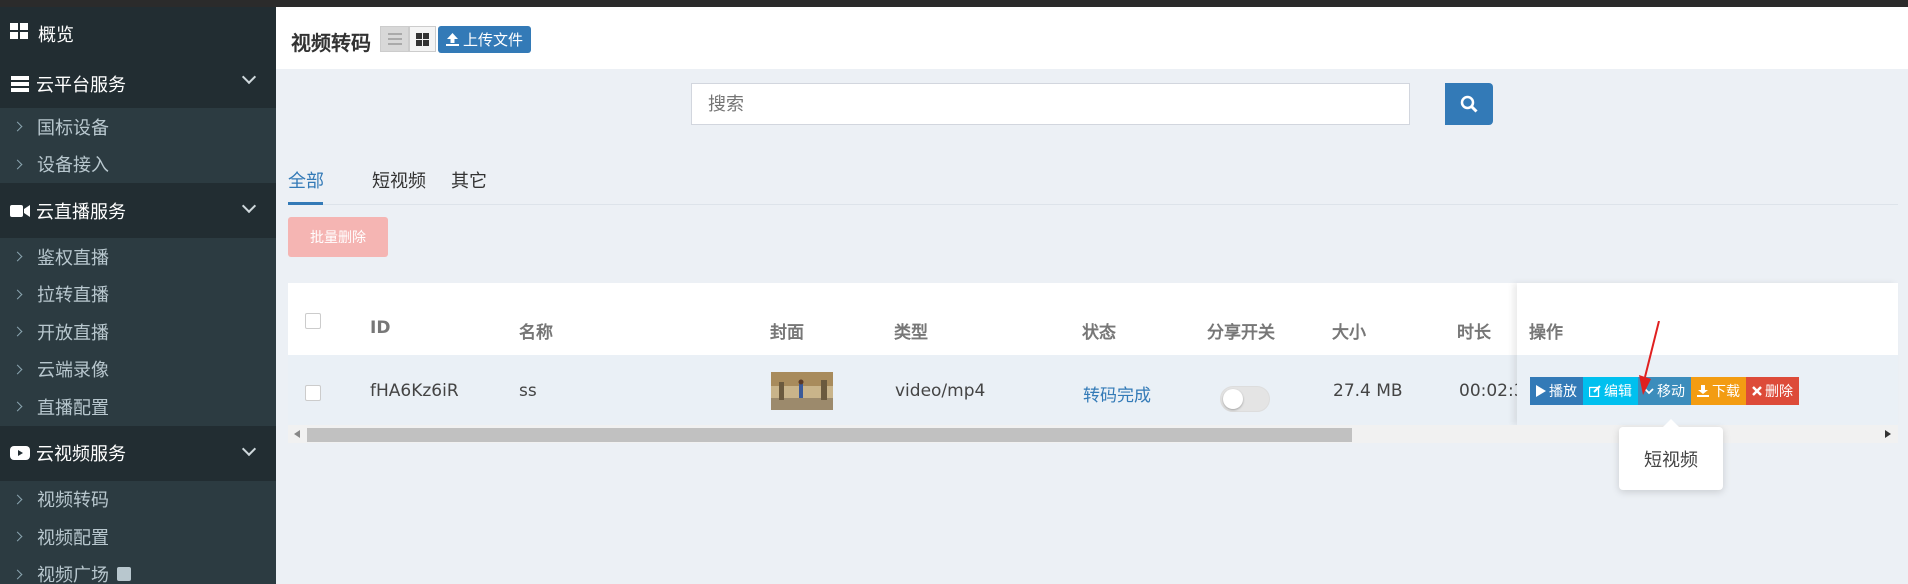 The height and width of the screenshot is (584, 1908). Describe the element at coordinates (1671, 454) in the screenshot. I see `move-dropdown-option: 短视频` at that location.